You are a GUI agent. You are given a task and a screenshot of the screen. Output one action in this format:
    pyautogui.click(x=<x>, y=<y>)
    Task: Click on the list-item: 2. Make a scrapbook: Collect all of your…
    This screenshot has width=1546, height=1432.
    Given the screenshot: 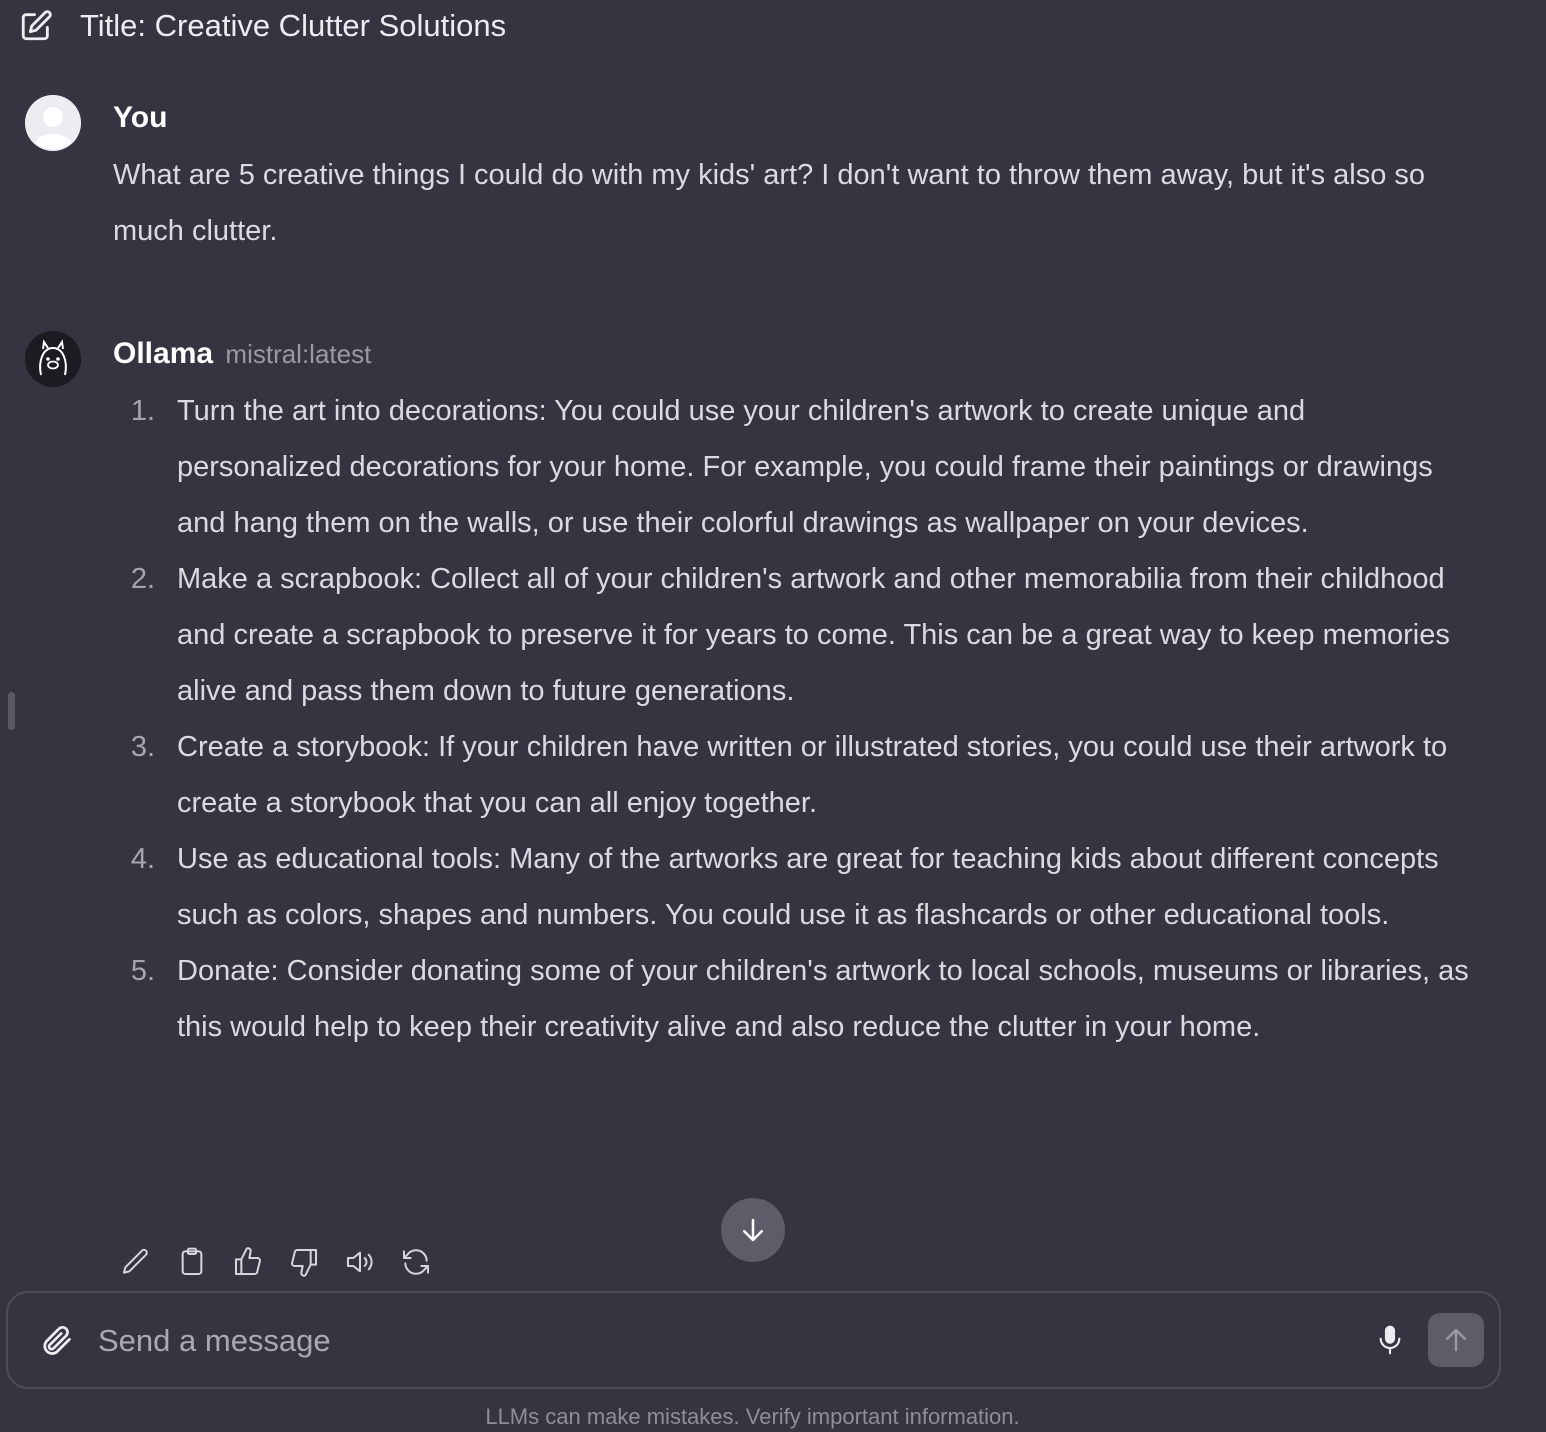 What is the action you would take?
    pyautogui.click(x=793, y=635)
    